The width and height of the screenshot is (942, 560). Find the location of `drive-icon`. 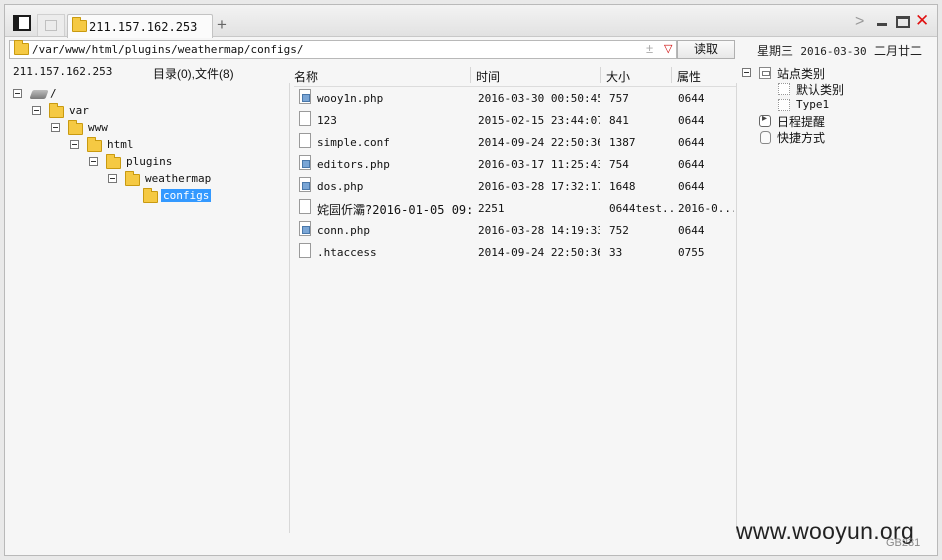

drive-icon is located at coordinates (39, 94).